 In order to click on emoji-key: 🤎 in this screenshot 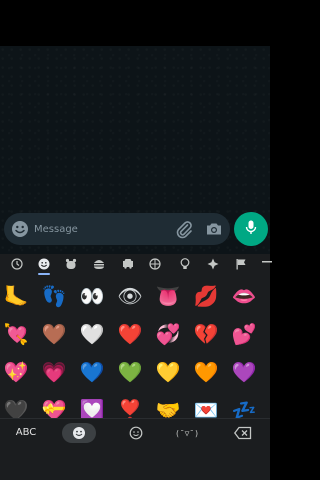, I will do `click(54, 334)`.